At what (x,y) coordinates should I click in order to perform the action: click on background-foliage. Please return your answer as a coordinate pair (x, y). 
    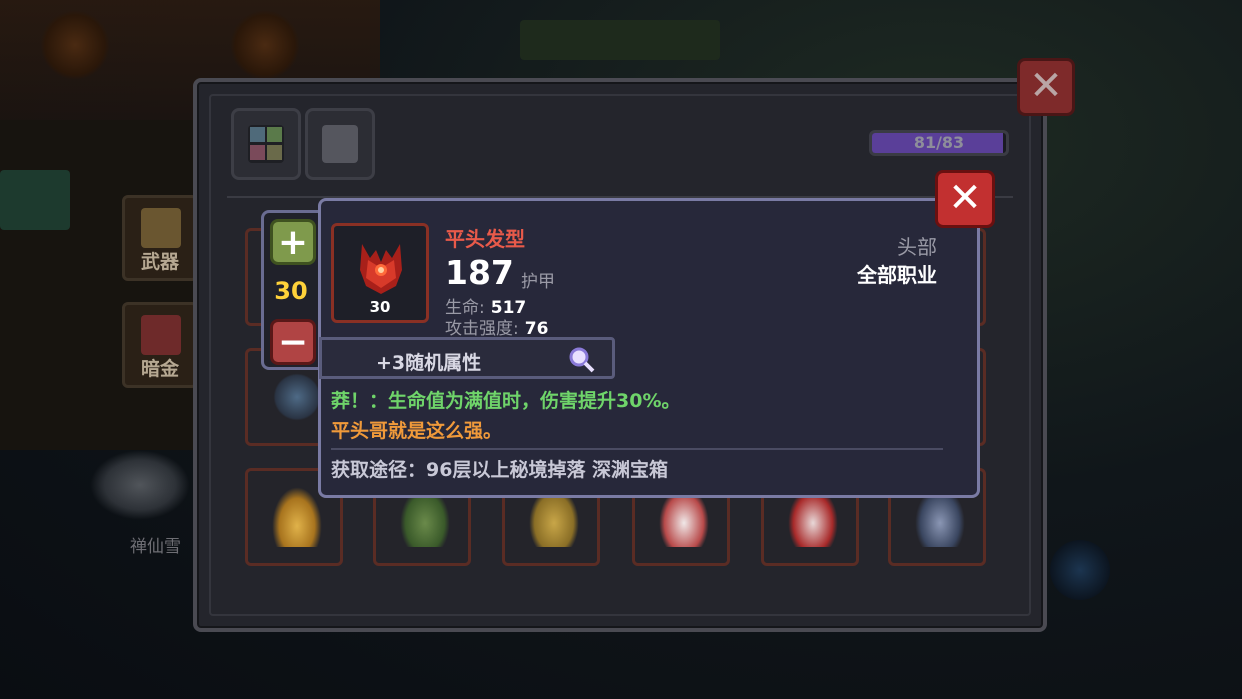
    Looking at the image, I should click on (620, 40).